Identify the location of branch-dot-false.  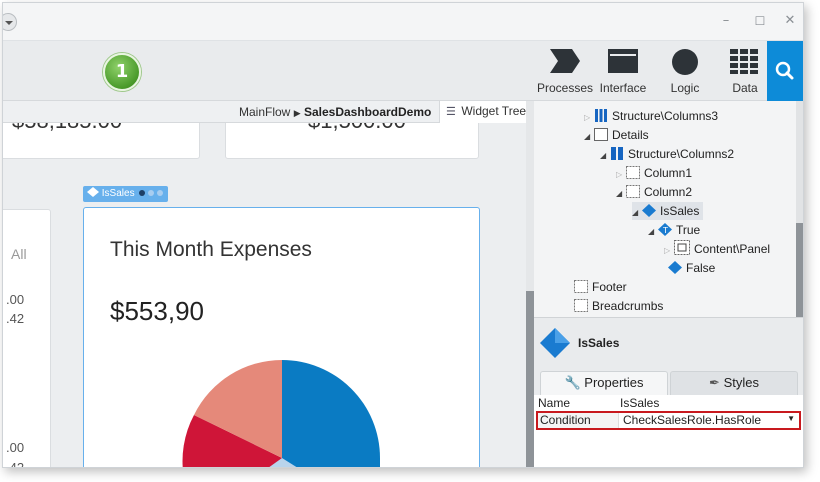
(151, 193).